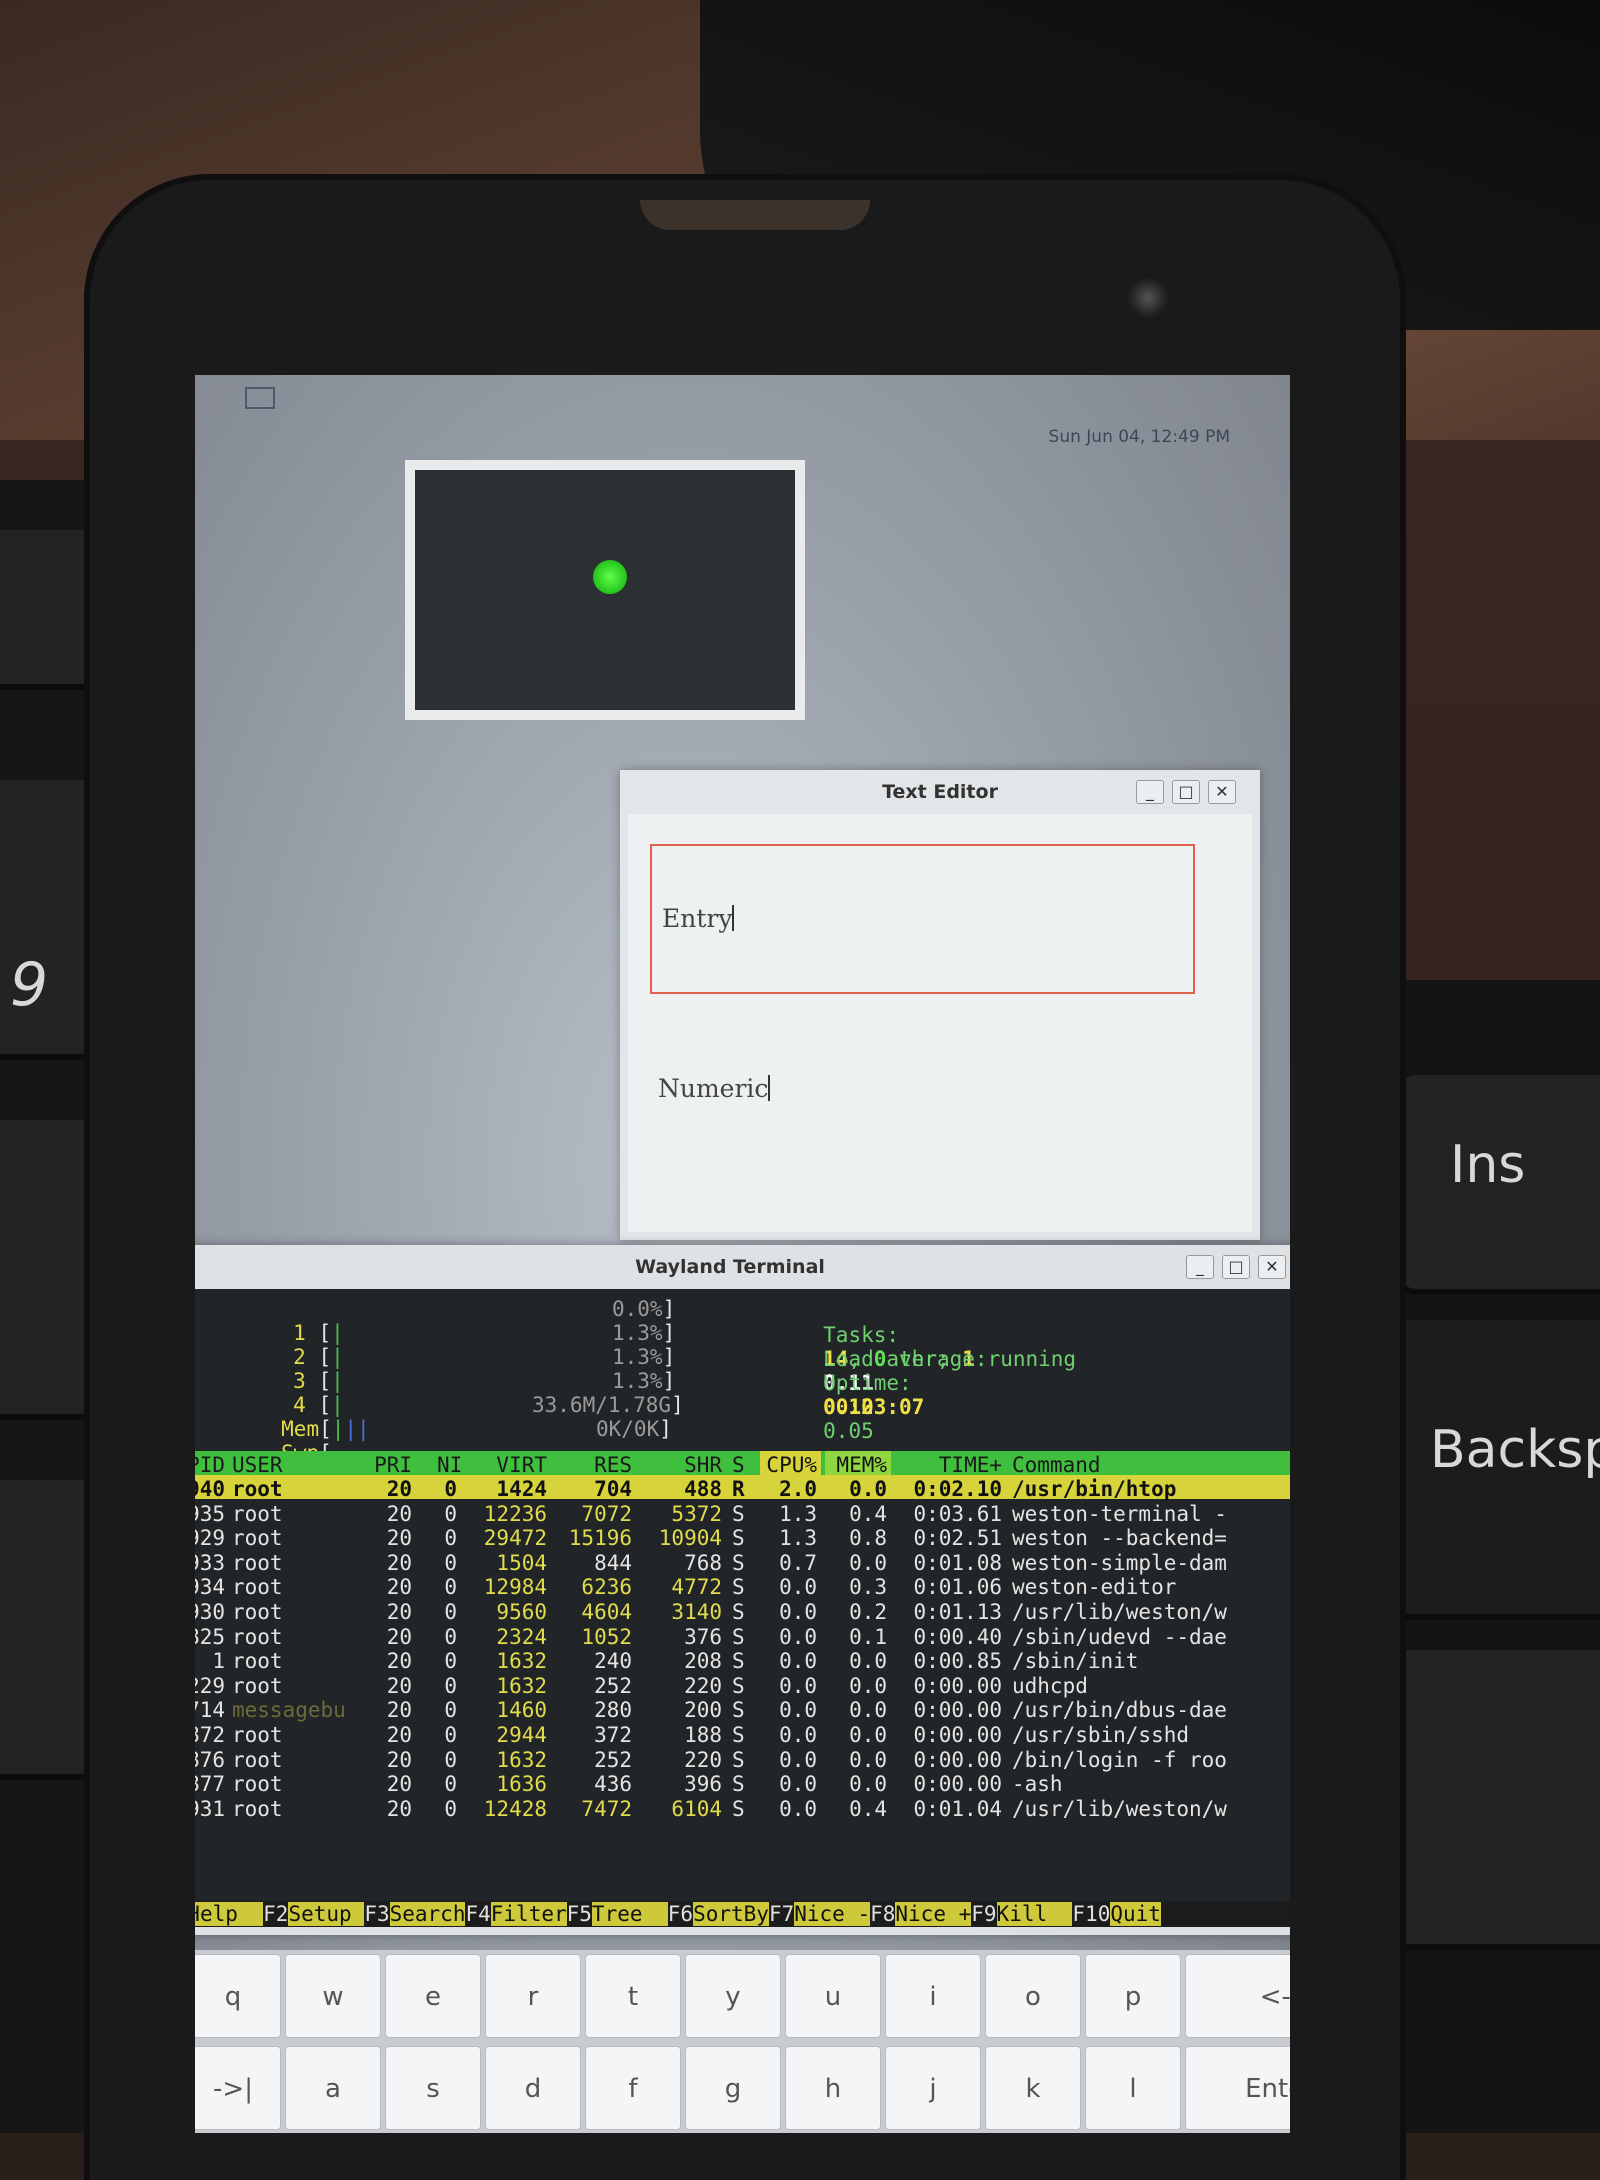 This screenshot has width=1600, height=2180. What do you see at coordinates (933, 1996) in the screenshot?
I see `osk-key-i: i` at bounding box center [933, 1996].